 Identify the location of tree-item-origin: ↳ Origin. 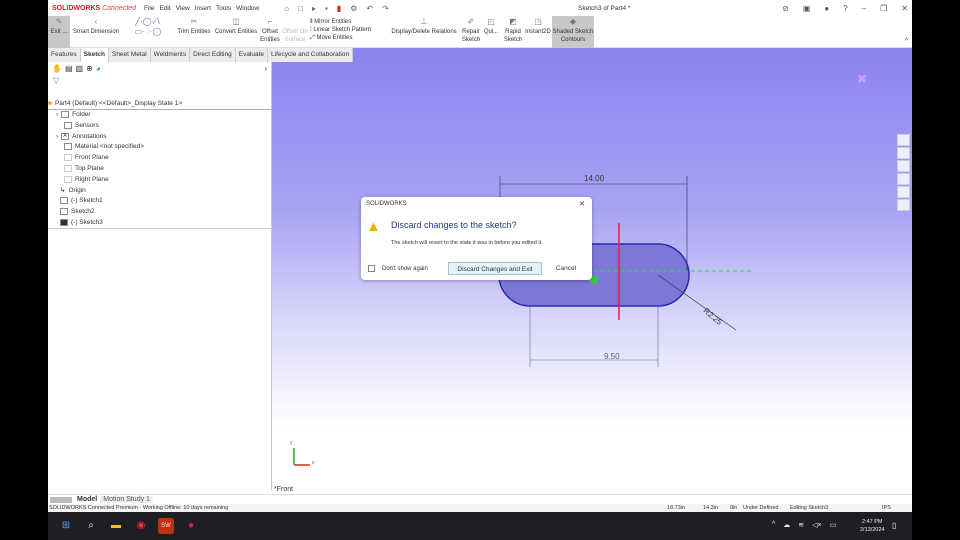
(73, 190).